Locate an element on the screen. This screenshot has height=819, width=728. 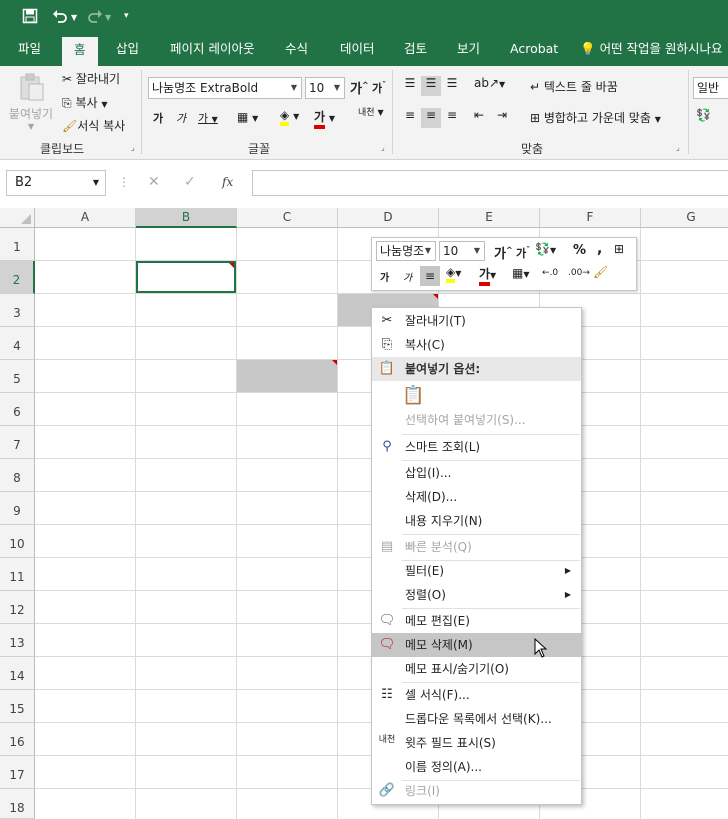
name-box: B2 ▼ is located at coordinates (56, 183).